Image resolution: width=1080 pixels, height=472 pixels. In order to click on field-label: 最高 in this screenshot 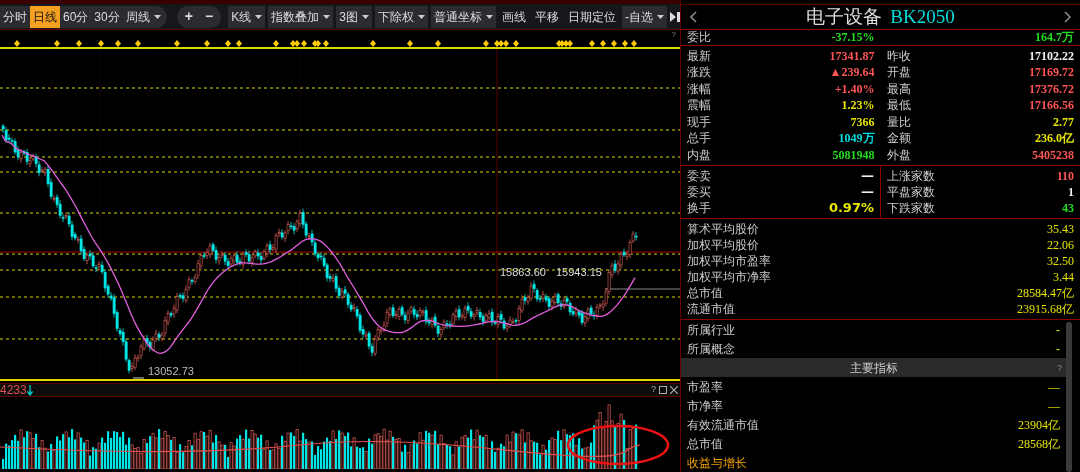, I will do `click(898, 88)`.